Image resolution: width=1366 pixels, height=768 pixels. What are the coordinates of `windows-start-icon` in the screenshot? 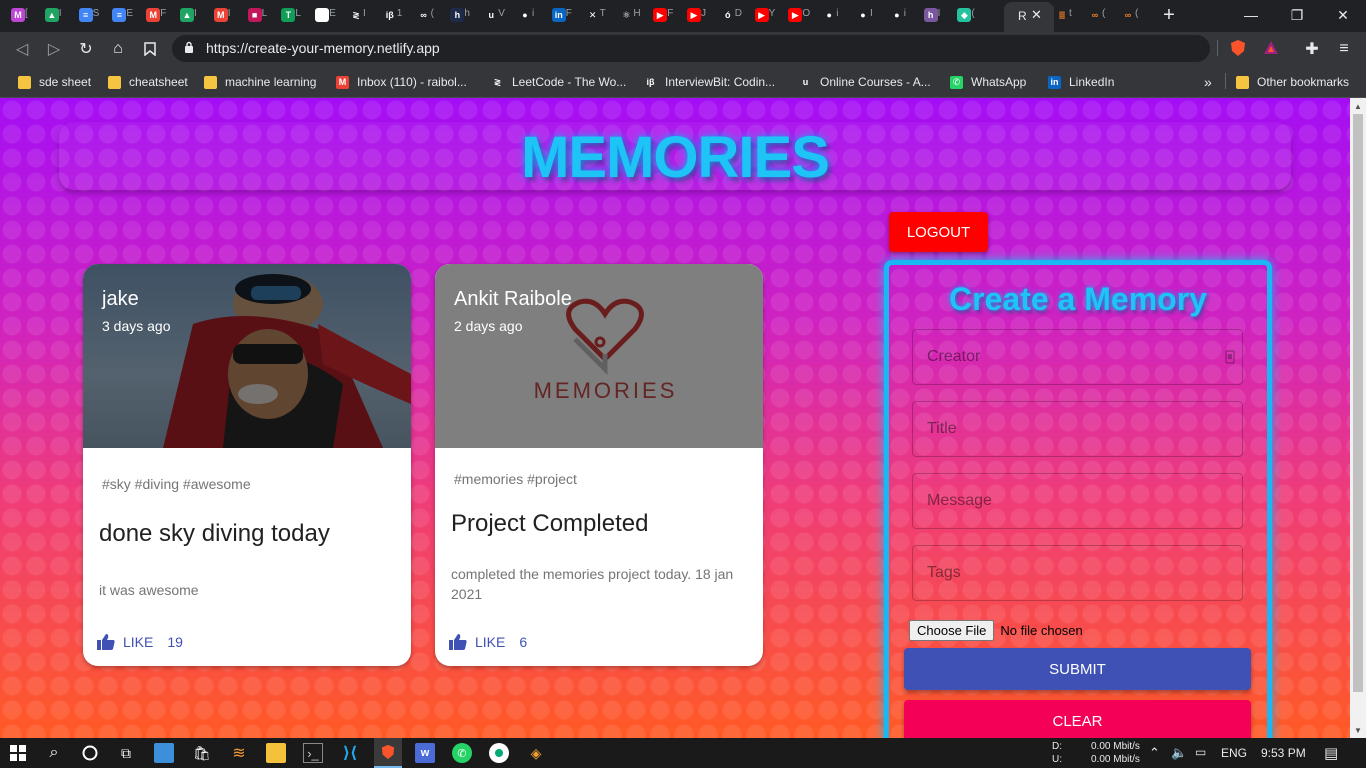 It's located at (18, 753).